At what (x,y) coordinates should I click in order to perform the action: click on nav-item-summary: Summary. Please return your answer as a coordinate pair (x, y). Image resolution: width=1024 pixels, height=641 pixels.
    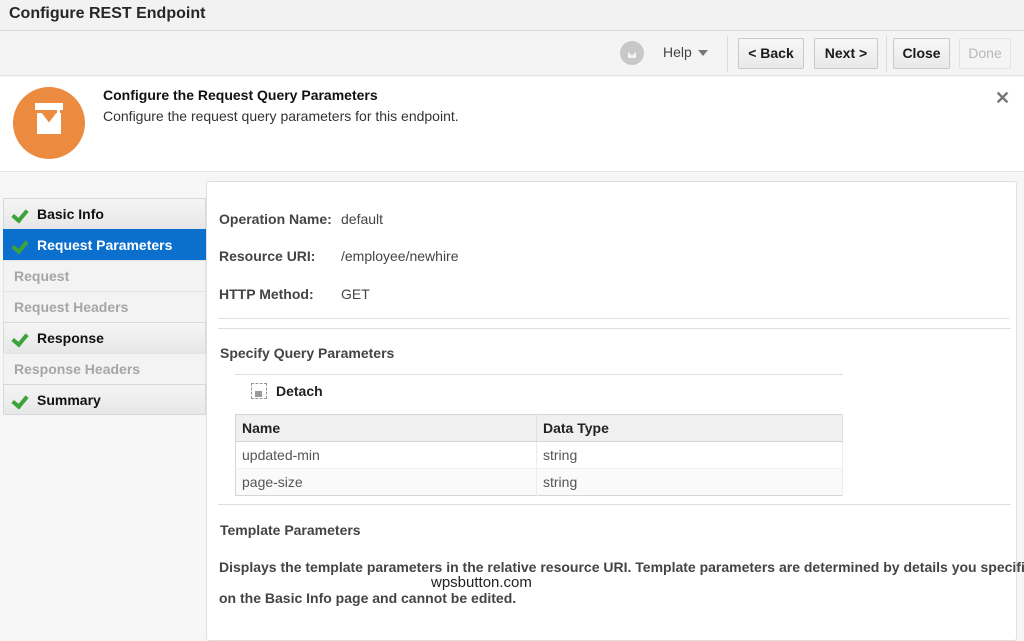
    Looking at the image, I should click on (104, 399).